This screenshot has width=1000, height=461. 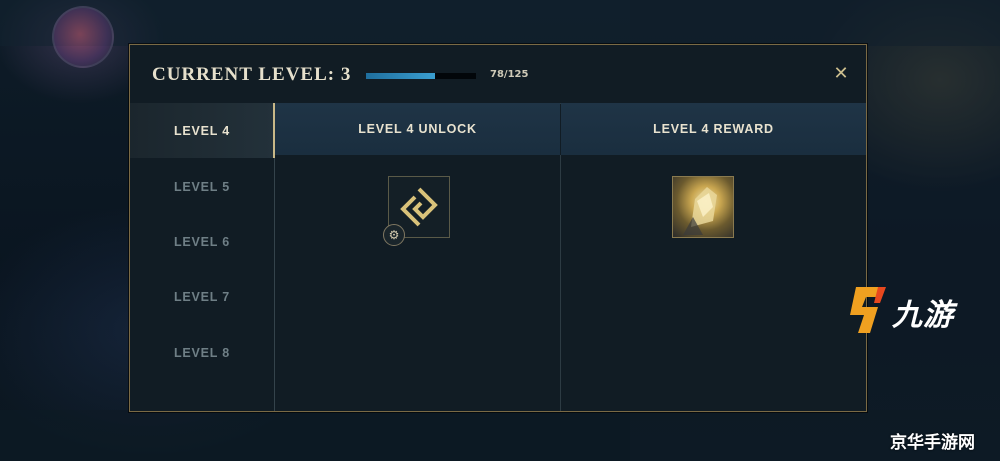 I want to click on level-tab-label: LEVEL 8, so click(x=202, y=352).